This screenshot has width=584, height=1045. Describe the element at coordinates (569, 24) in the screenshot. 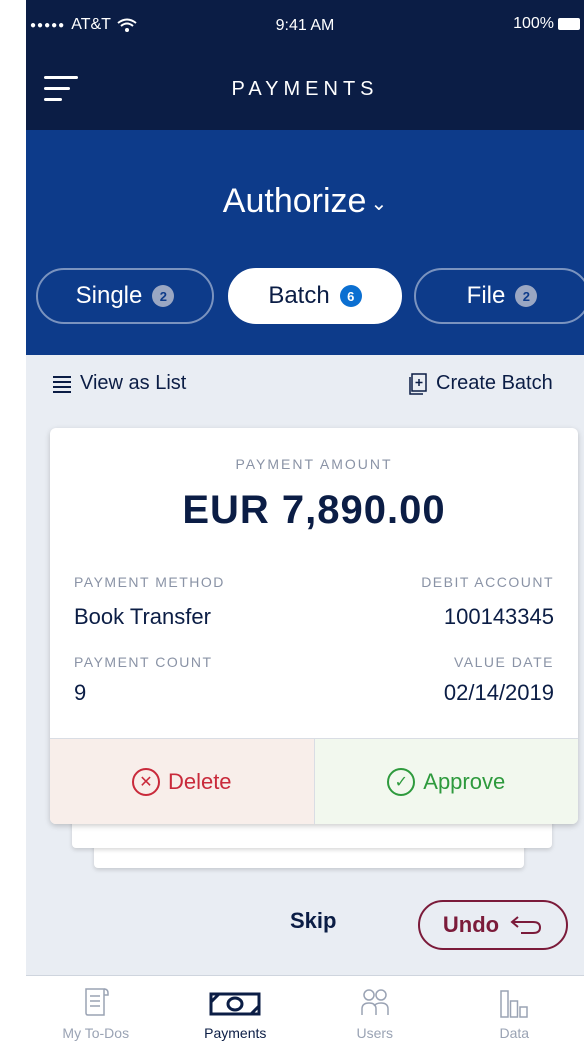

I see `battery-icon` at that location.